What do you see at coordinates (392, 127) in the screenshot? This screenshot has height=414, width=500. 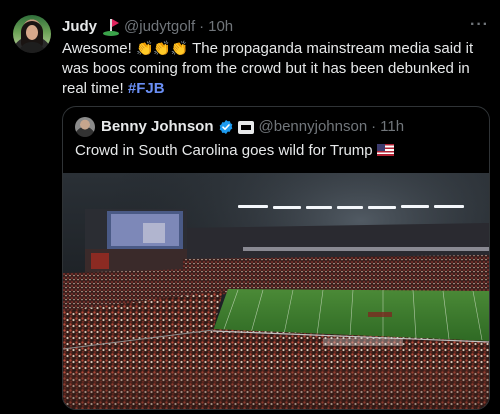 I see `quoted-timestamp: 11h` at bounding box center [392, 127].